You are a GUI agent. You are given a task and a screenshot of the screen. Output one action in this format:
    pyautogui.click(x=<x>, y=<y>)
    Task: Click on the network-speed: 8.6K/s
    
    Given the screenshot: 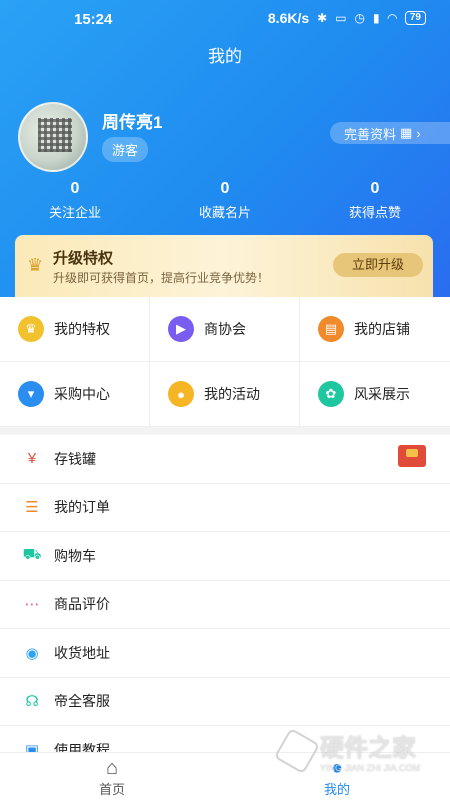 What is the action you would take?
    pyautogui.click(x=288, y=18)
    